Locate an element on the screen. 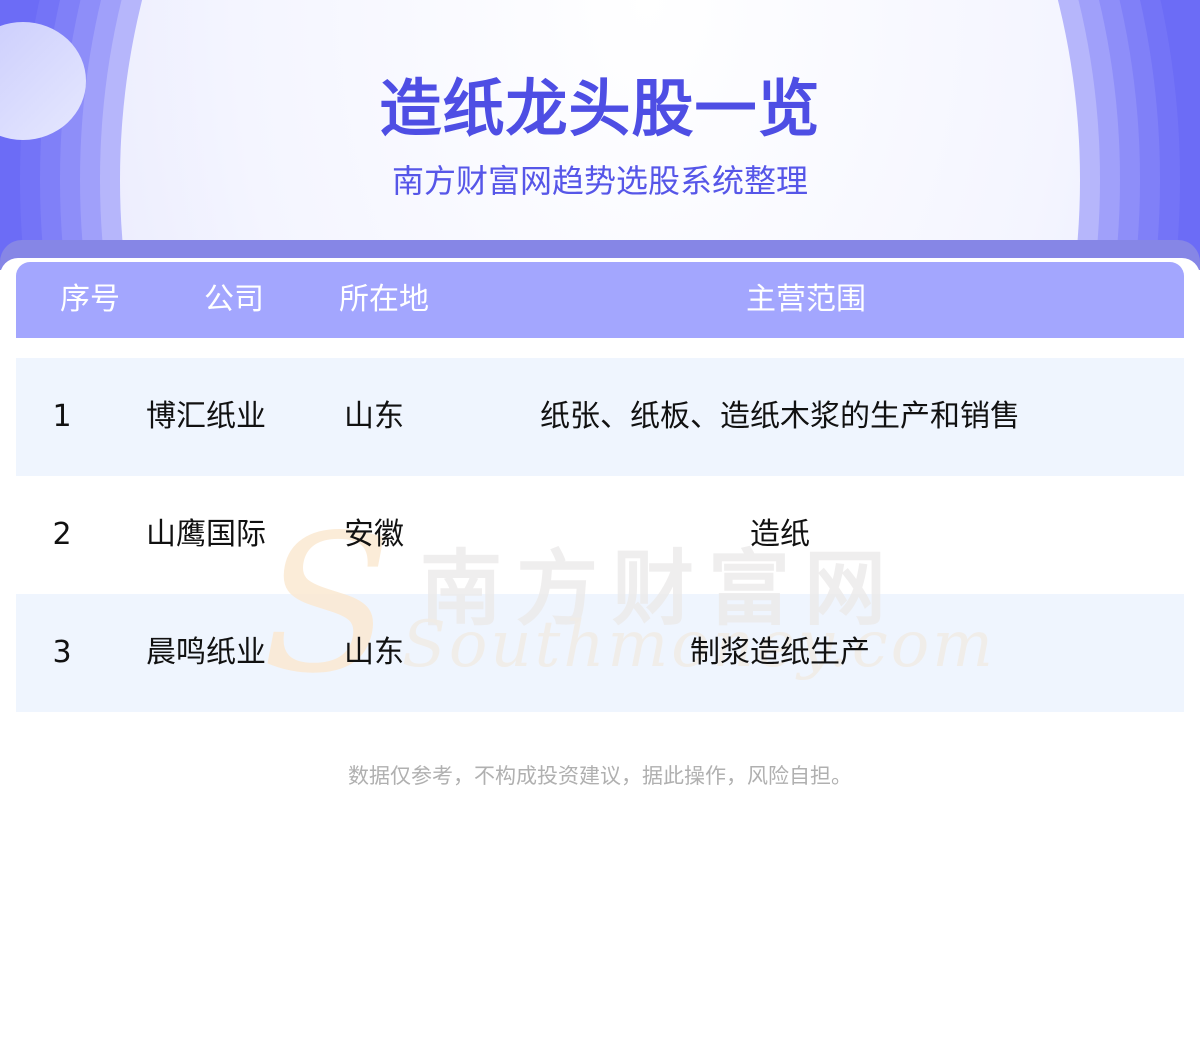 This screenshot has height=1050, width=1200. cell-company: 晨鸣纸业 is located at coordinates (206, 652).